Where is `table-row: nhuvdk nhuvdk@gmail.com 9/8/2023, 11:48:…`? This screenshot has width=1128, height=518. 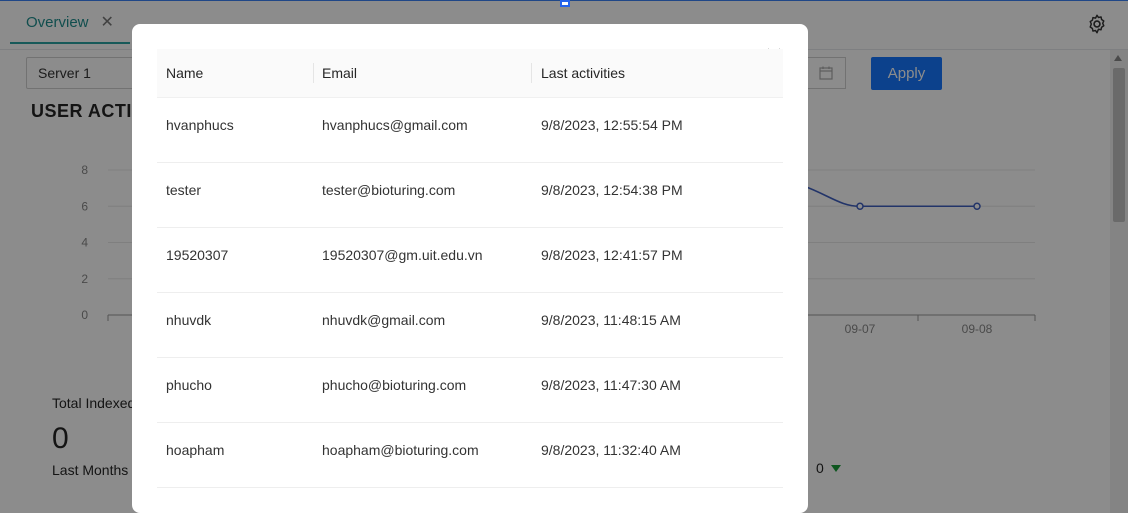 table-row: nhuvdk nhuvdk@gmail.com 9/8/2023, 11:48:… is located at coordinates (470, 325).